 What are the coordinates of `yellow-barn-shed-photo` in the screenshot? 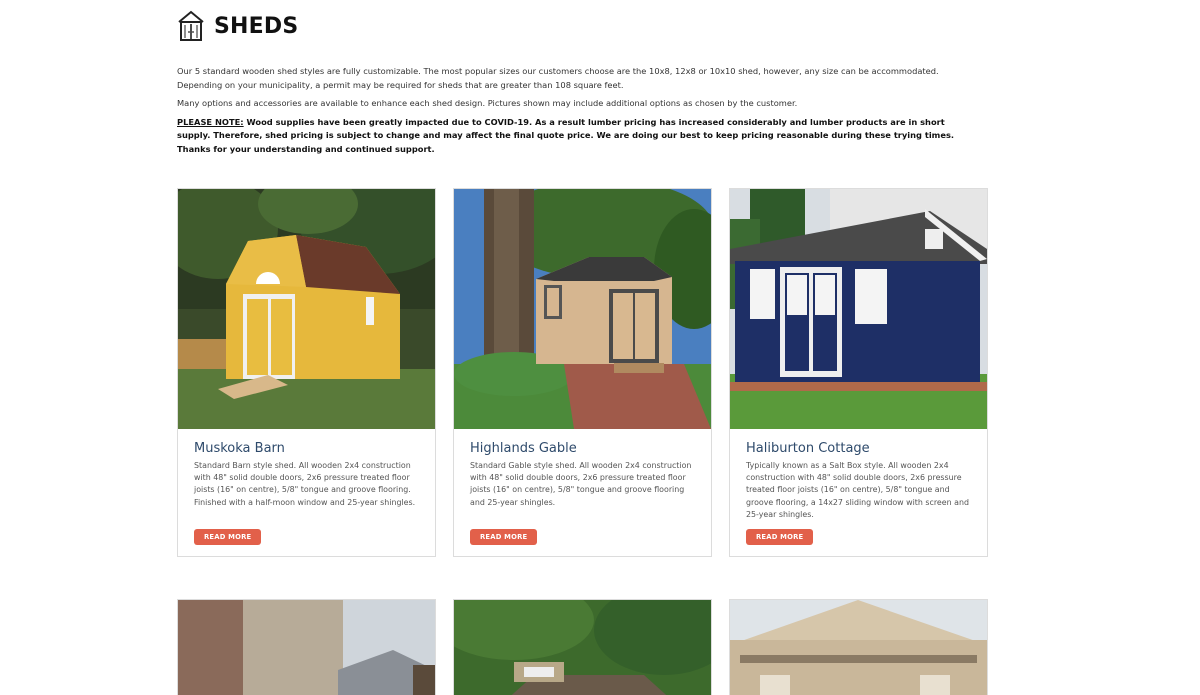 It's located at (306, 309).